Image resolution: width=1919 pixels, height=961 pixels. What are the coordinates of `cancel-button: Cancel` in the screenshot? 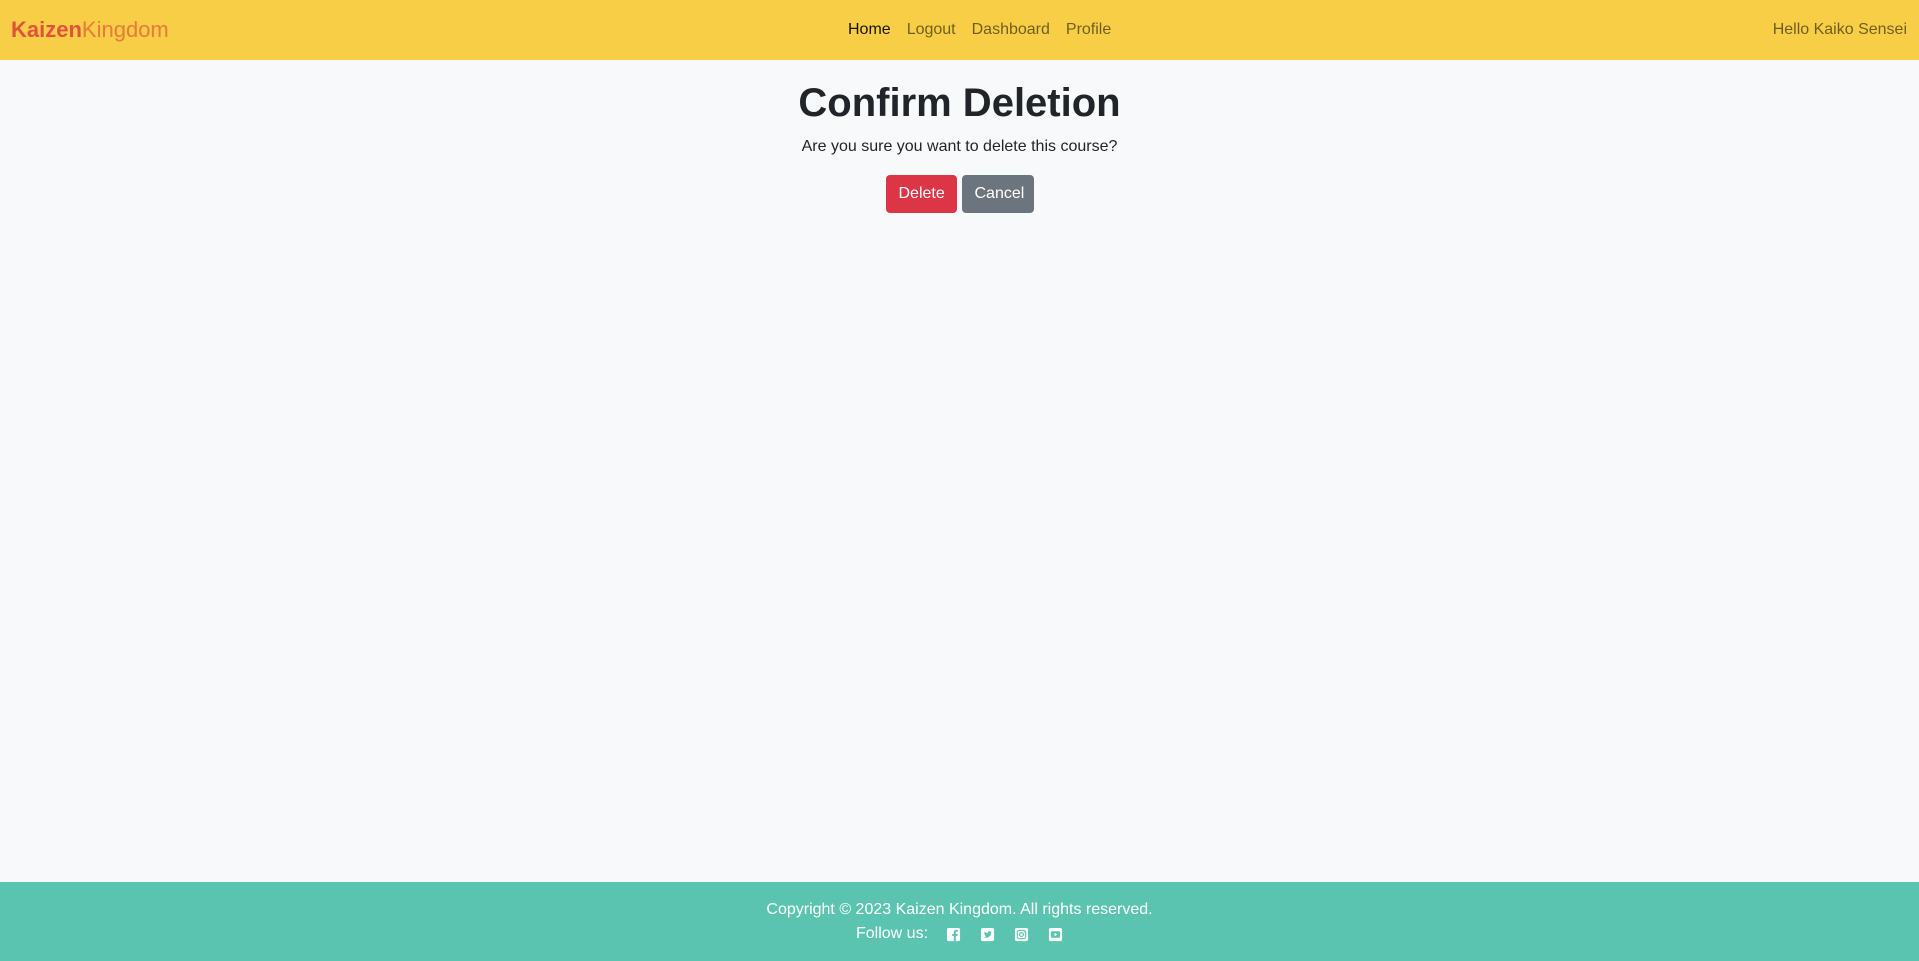 It's located at (997, 194).